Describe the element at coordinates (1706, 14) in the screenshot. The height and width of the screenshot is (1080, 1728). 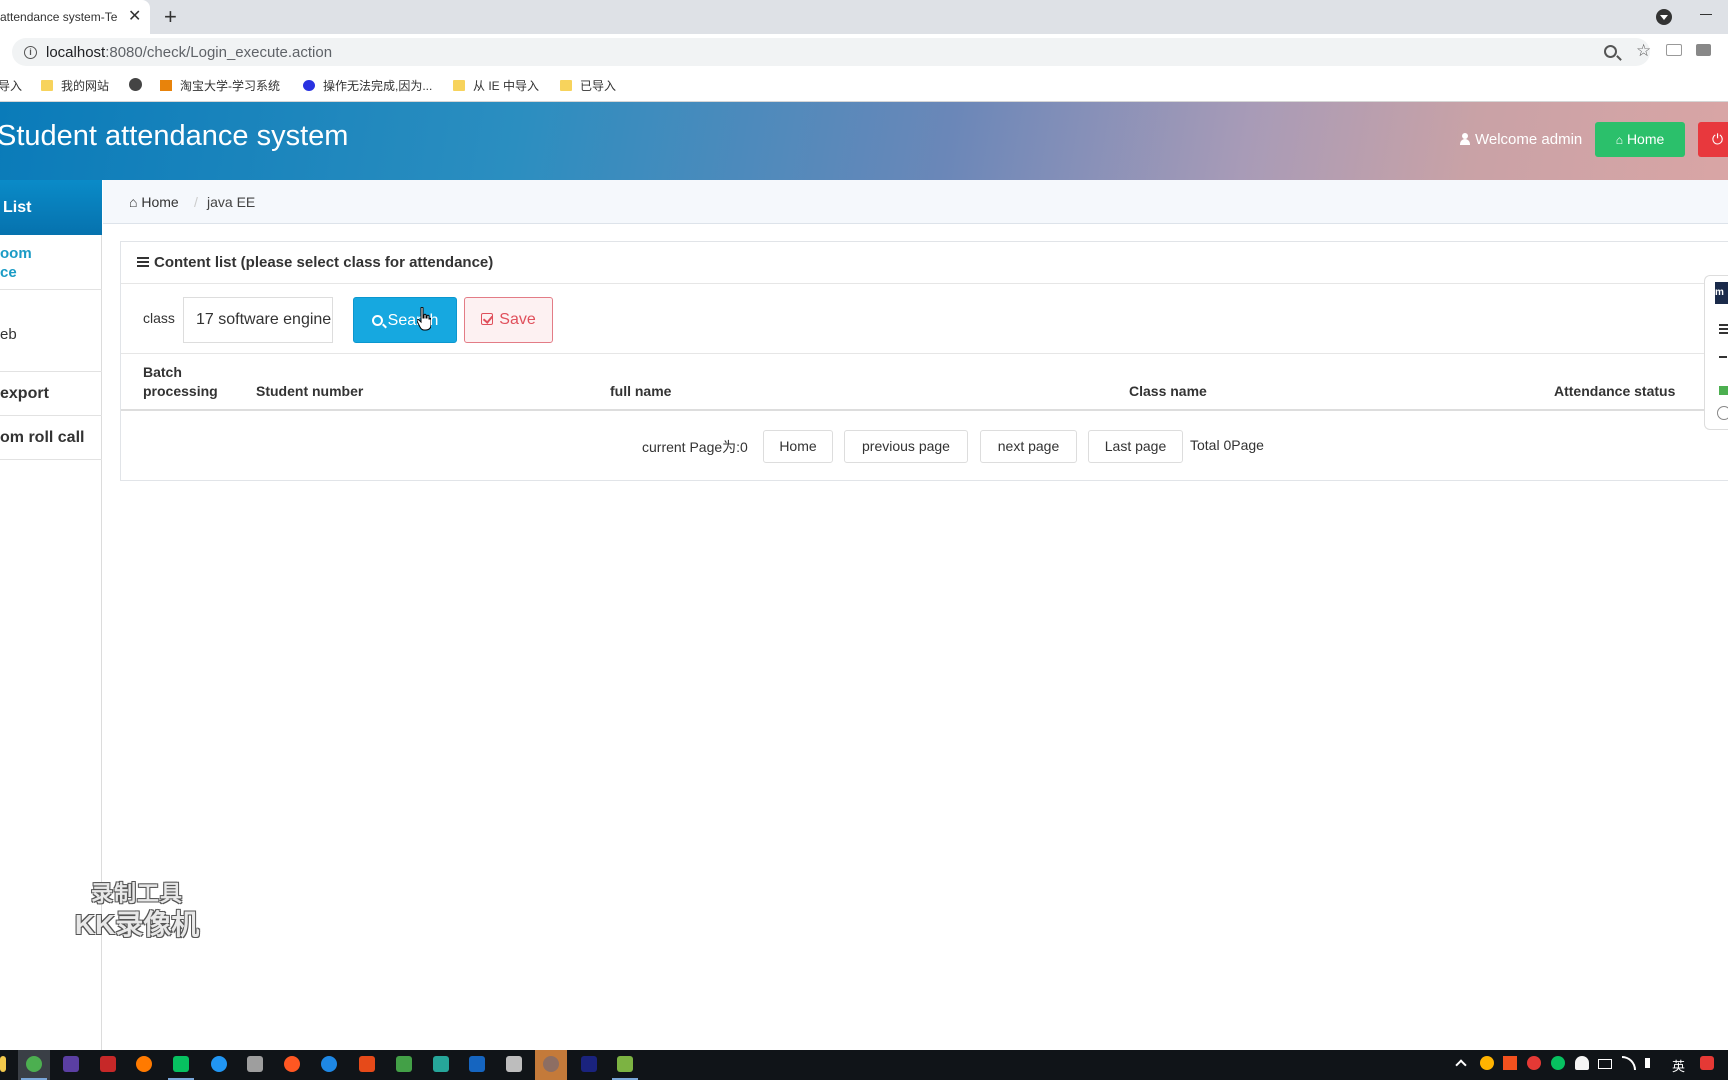
I see `minimize-icon` at that location.